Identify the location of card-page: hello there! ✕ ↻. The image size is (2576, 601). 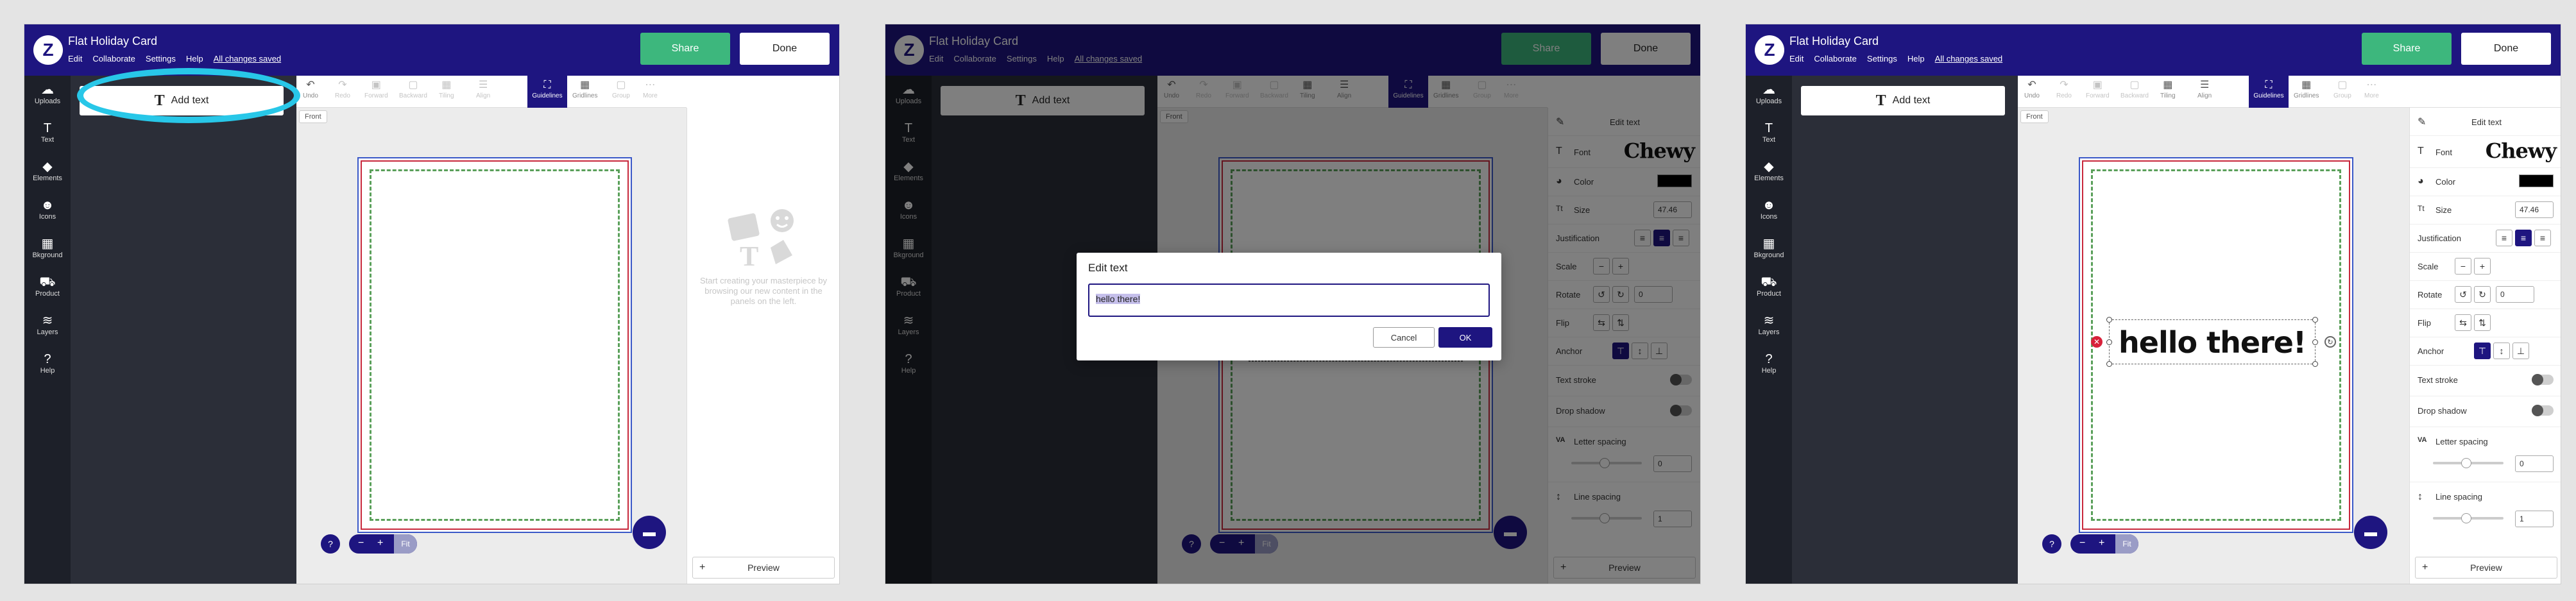
(2216, 345).